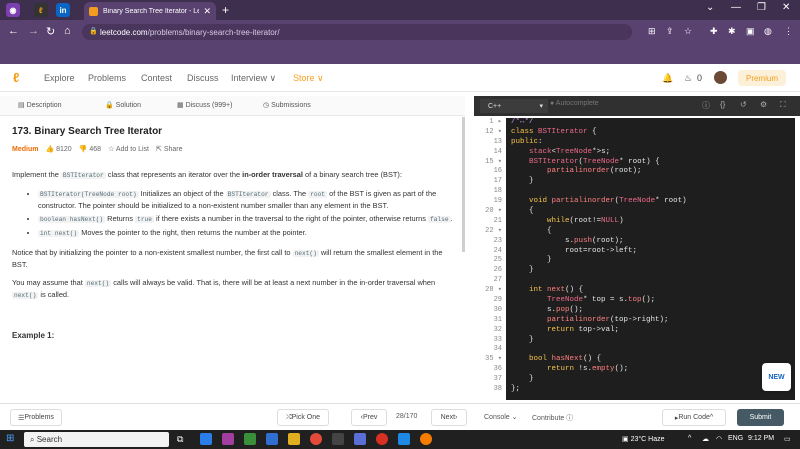  I want to click on premium-button: Premium, so click(762, 78).